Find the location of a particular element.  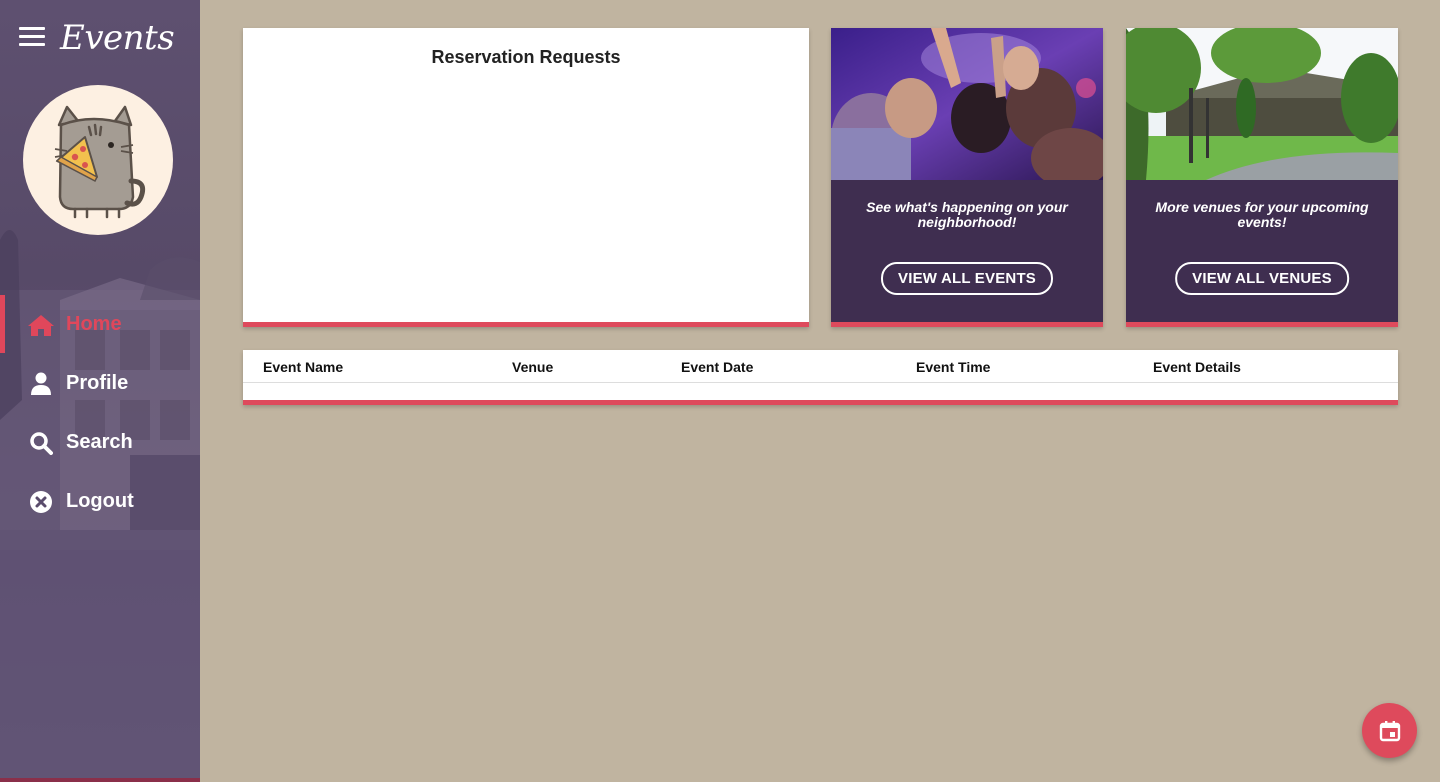

sidebar-item-label: Profile is located at coordinates (97, 383).